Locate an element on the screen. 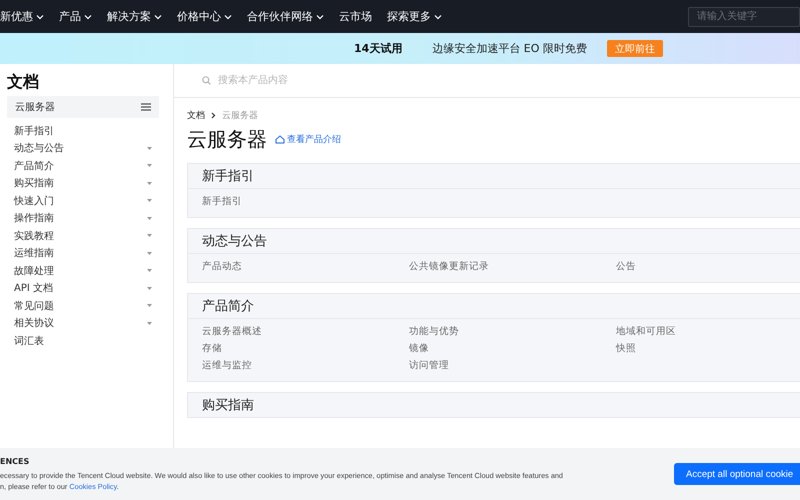 Image resolution: width=800 pixels, height=500 pixels. chevron-right-icon is located at coordinates (213, 115).